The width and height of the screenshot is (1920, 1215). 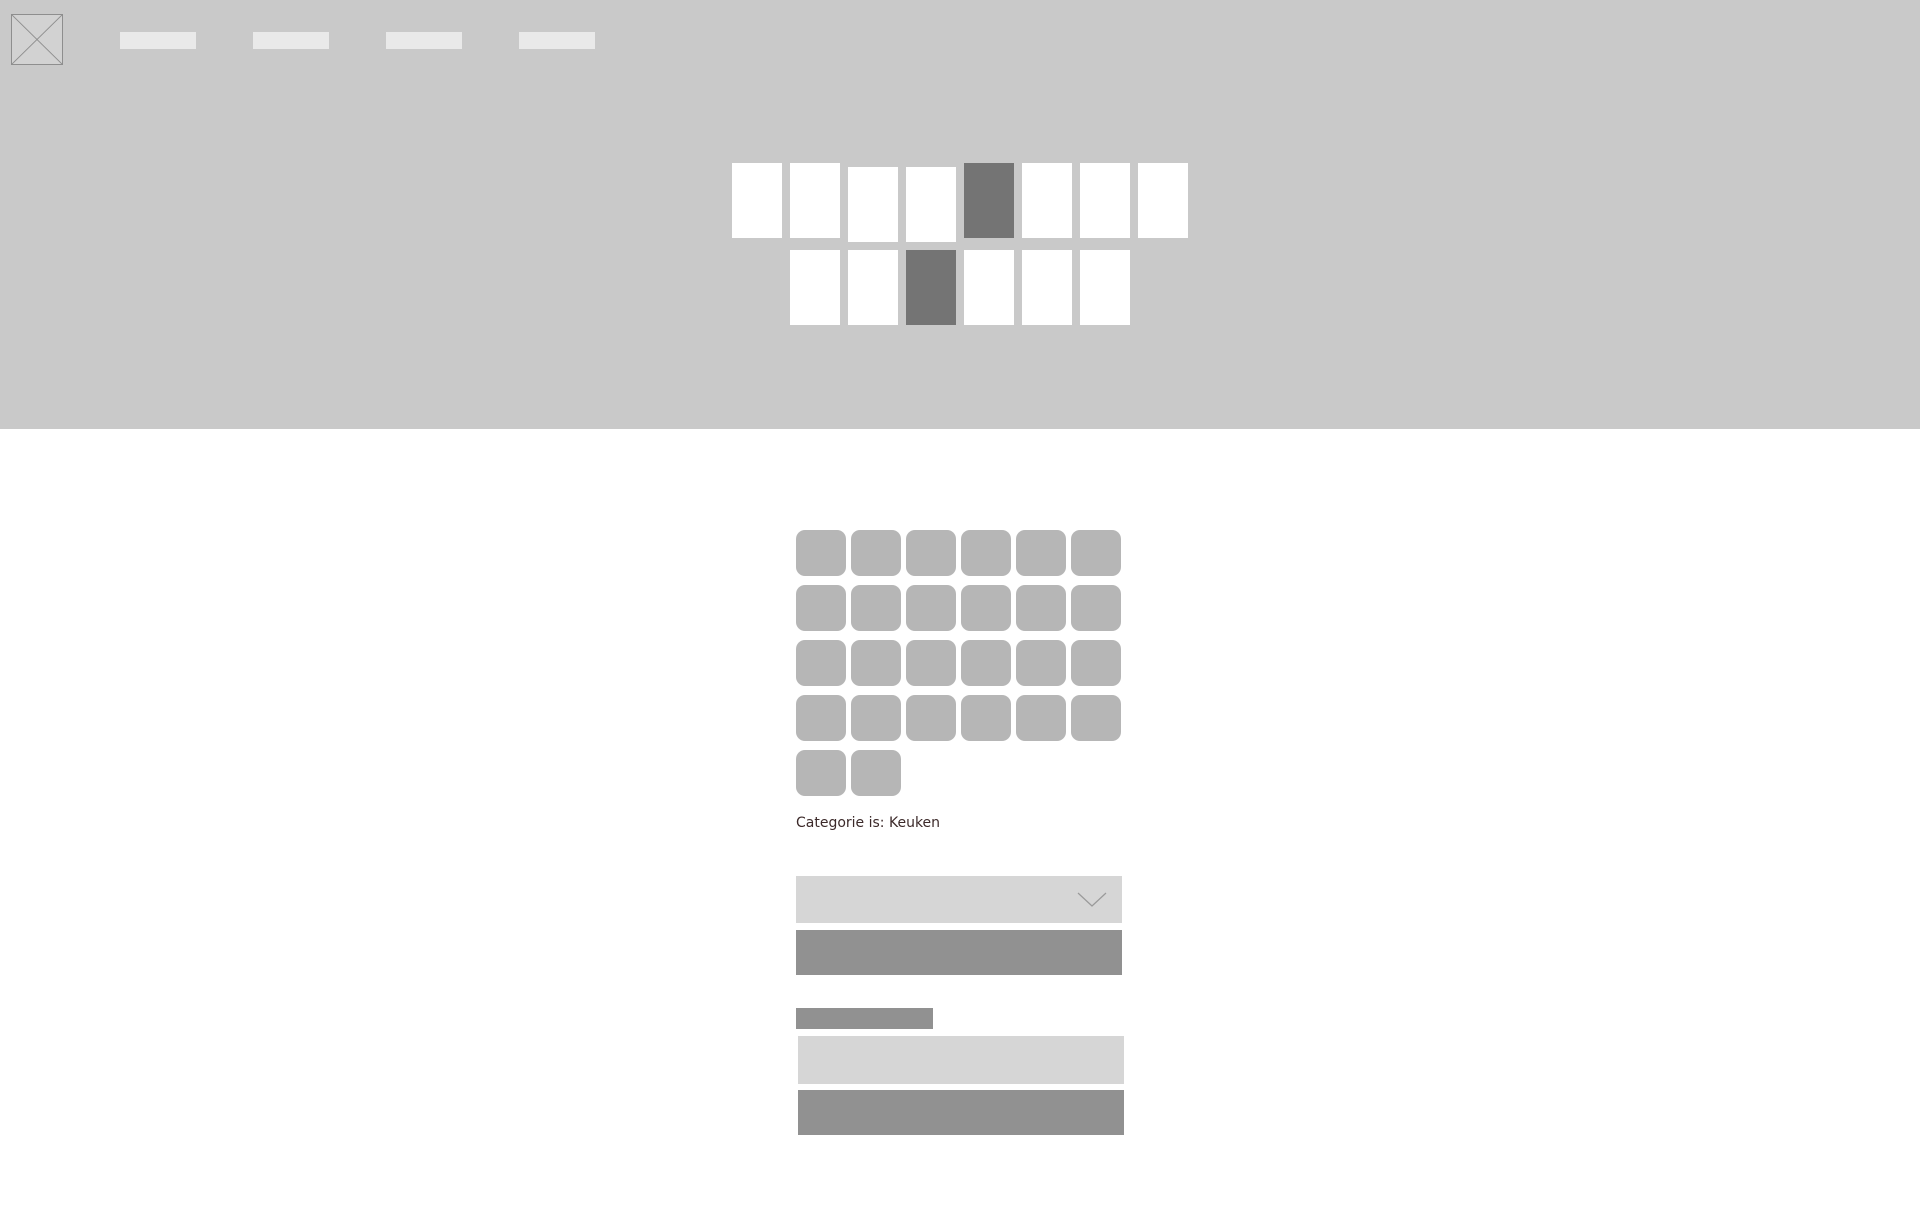 I want to click on form-submit-button, so click(x=961, y=1112).